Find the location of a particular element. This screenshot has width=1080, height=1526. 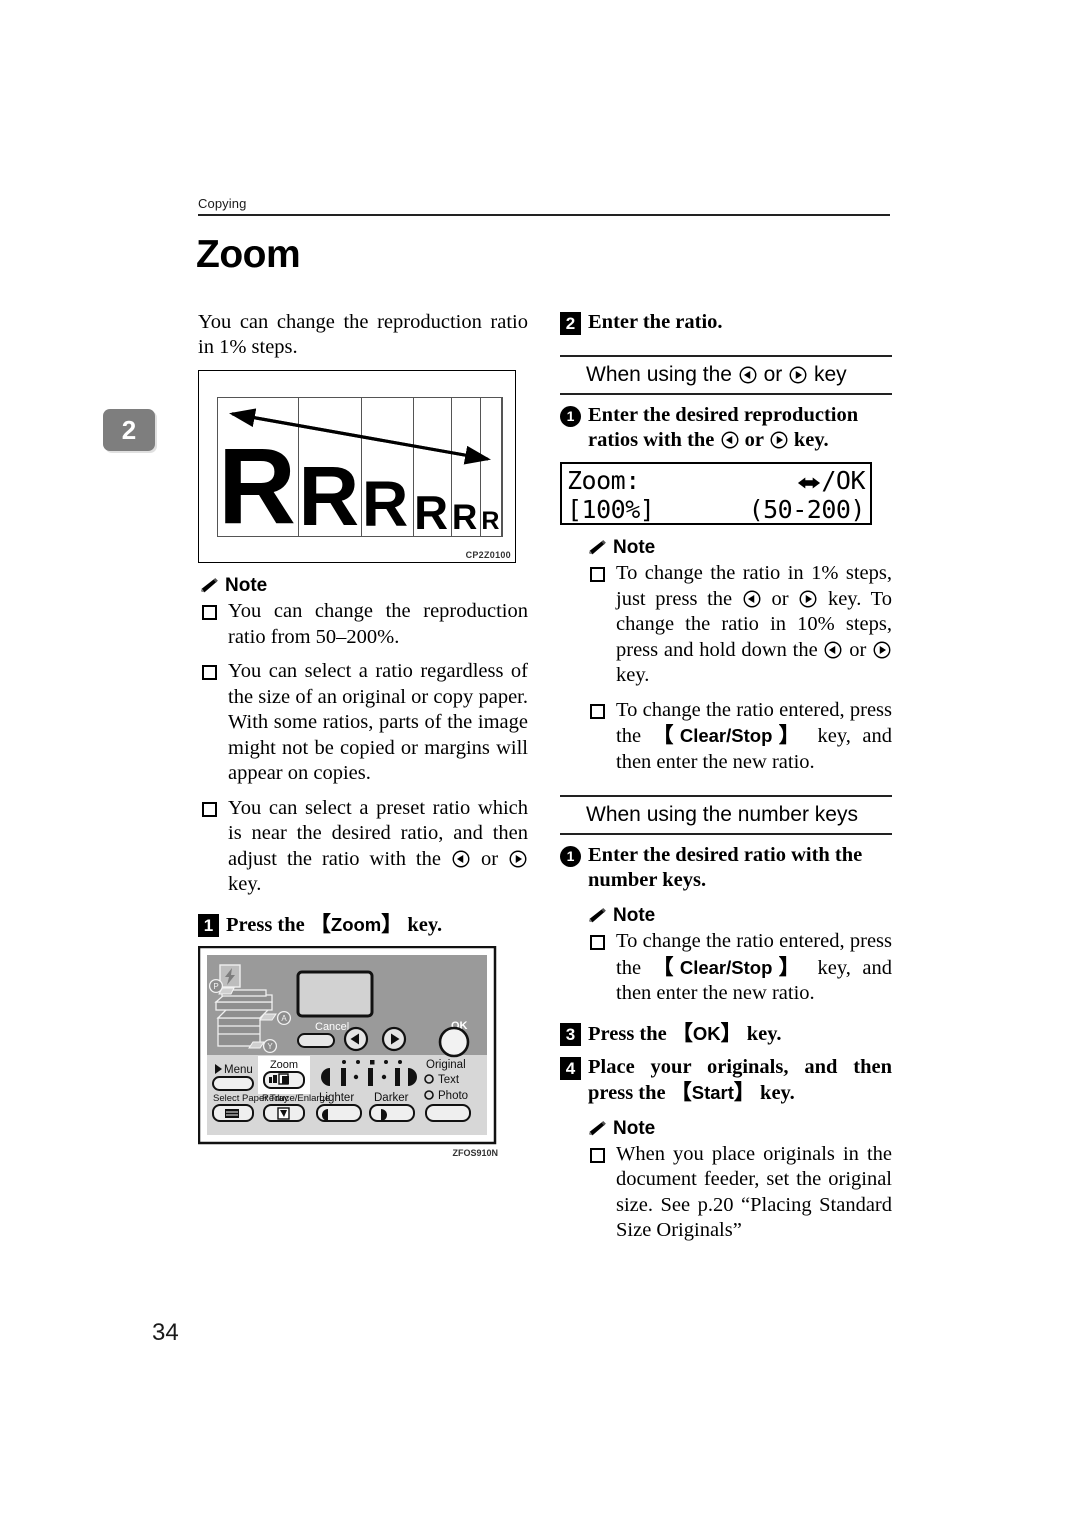

svg-text: Photo is located at coordinates (453, 1096).